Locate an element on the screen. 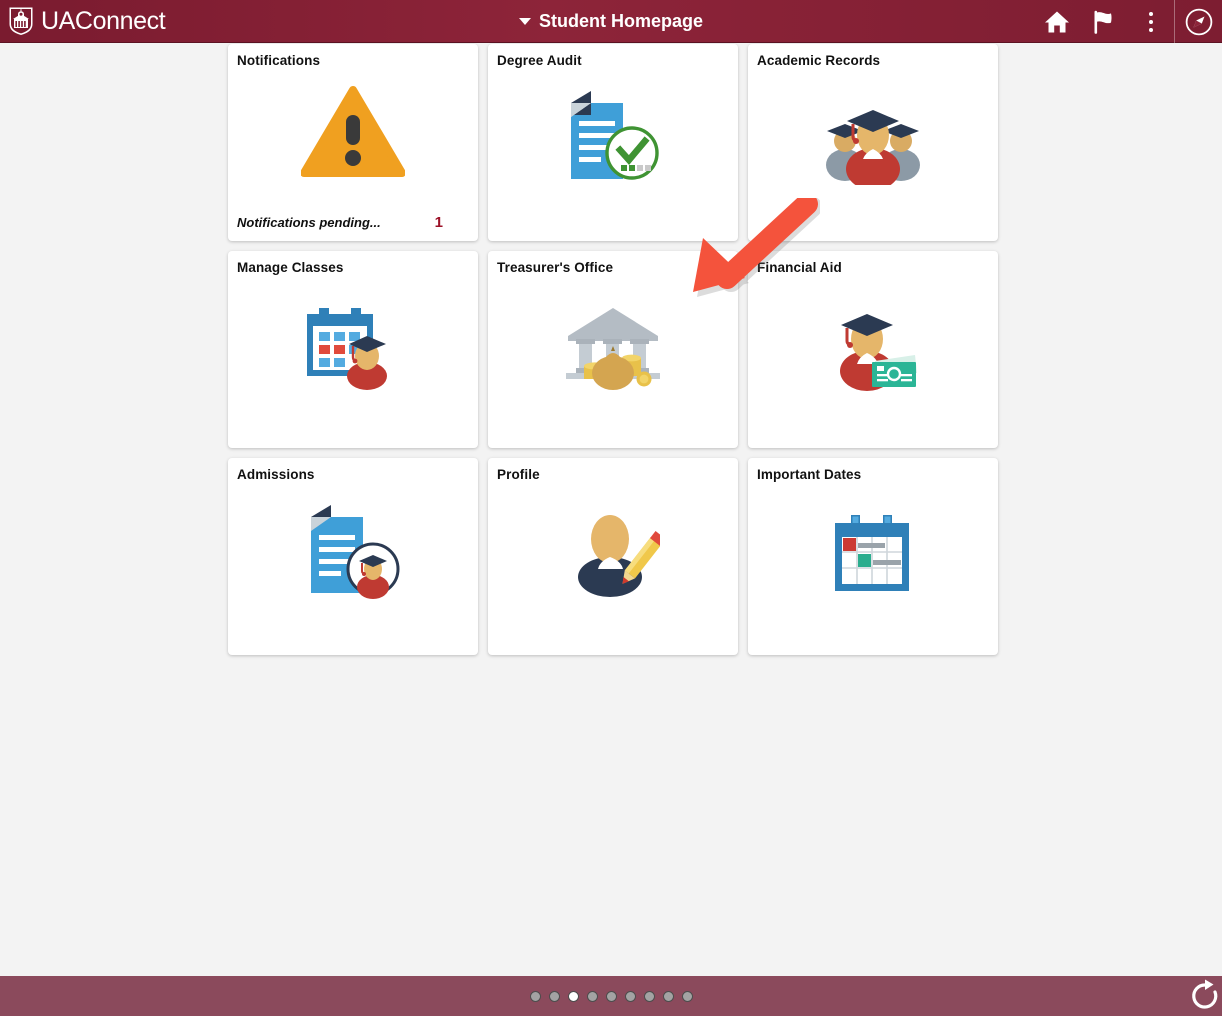 This screenshot has height=1016, width=1222. tile-degree-audit: Degree Audit is located at coordinates (613, 142).